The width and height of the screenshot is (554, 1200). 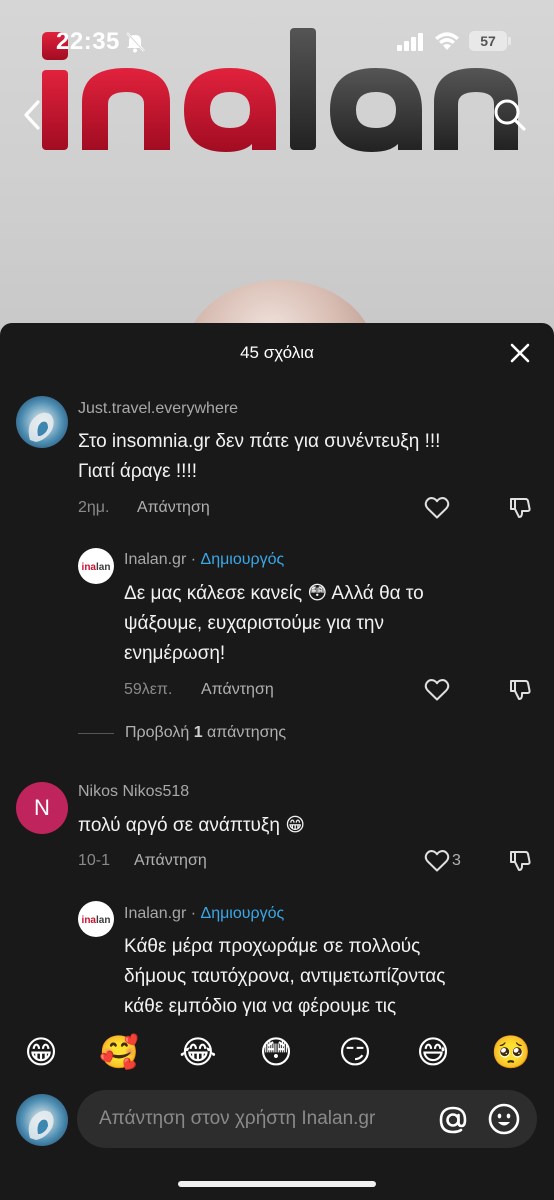 I want to click on comment-username: Just.travel.everywhere, so click(x=158, y=409).